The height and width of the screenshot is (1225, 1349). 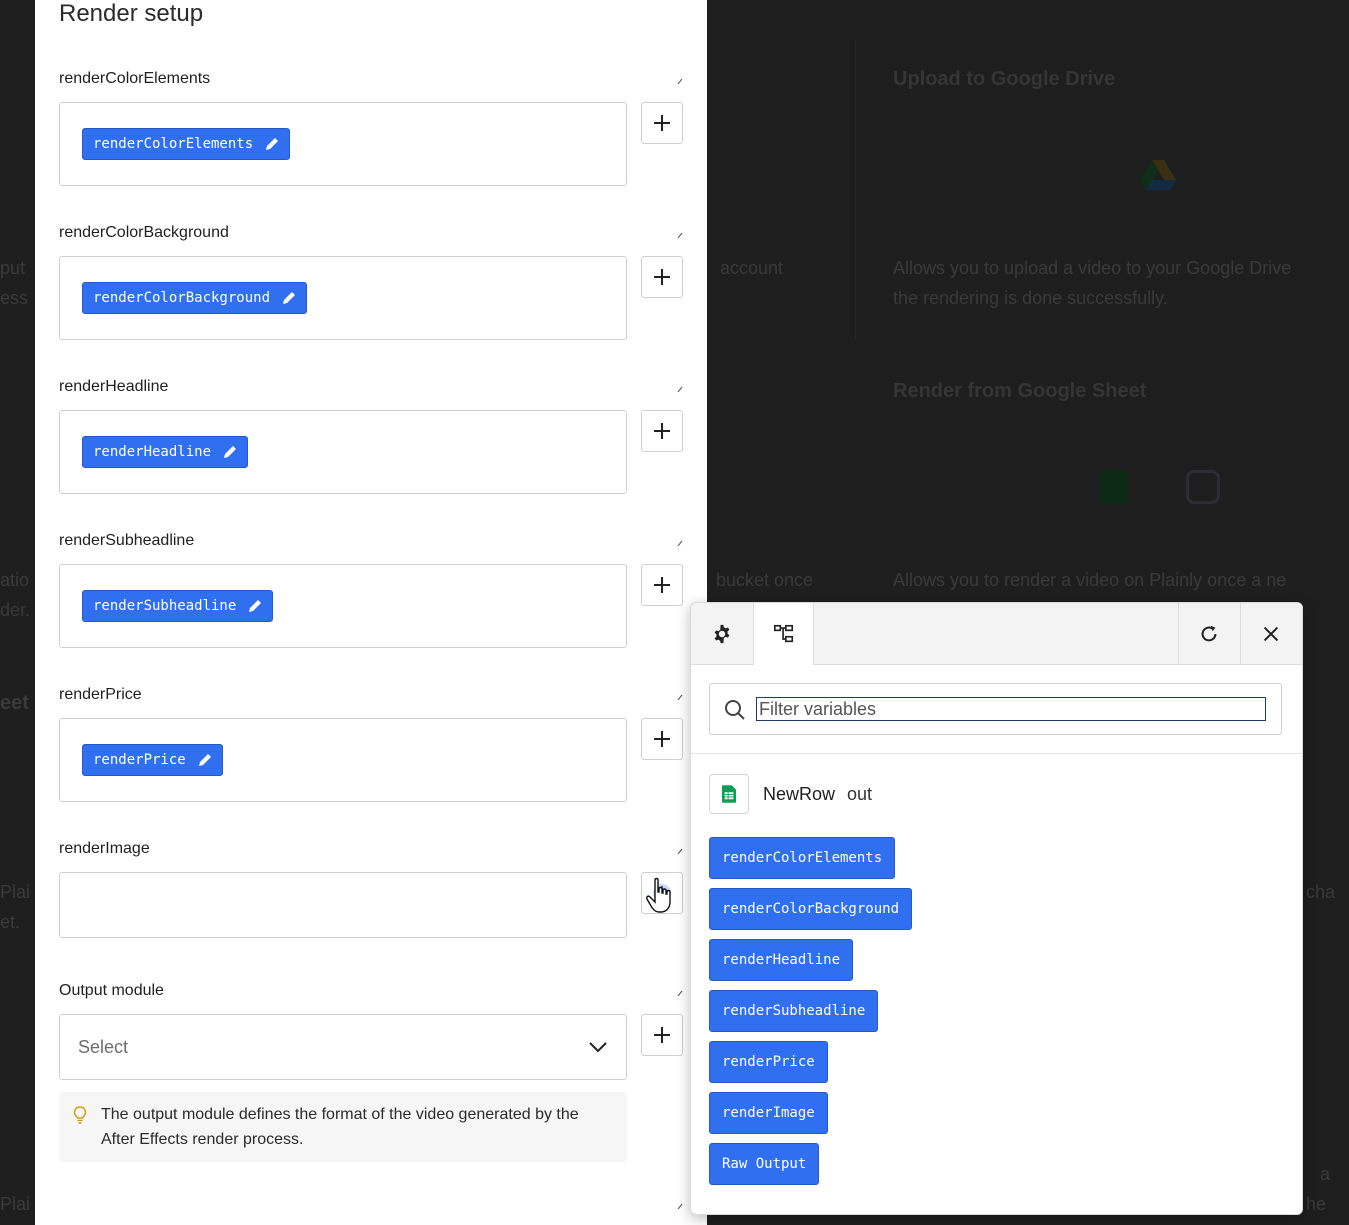 I want to click on field-label: renderPrice, so click(x=100, y=694).